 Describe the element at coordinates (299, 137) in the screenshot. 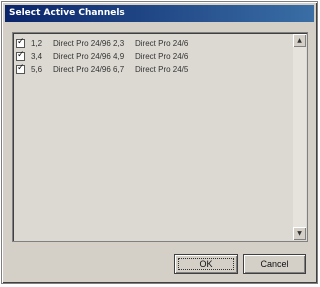

I see `vertical-scrollbar: ▲ ▼` at that location.